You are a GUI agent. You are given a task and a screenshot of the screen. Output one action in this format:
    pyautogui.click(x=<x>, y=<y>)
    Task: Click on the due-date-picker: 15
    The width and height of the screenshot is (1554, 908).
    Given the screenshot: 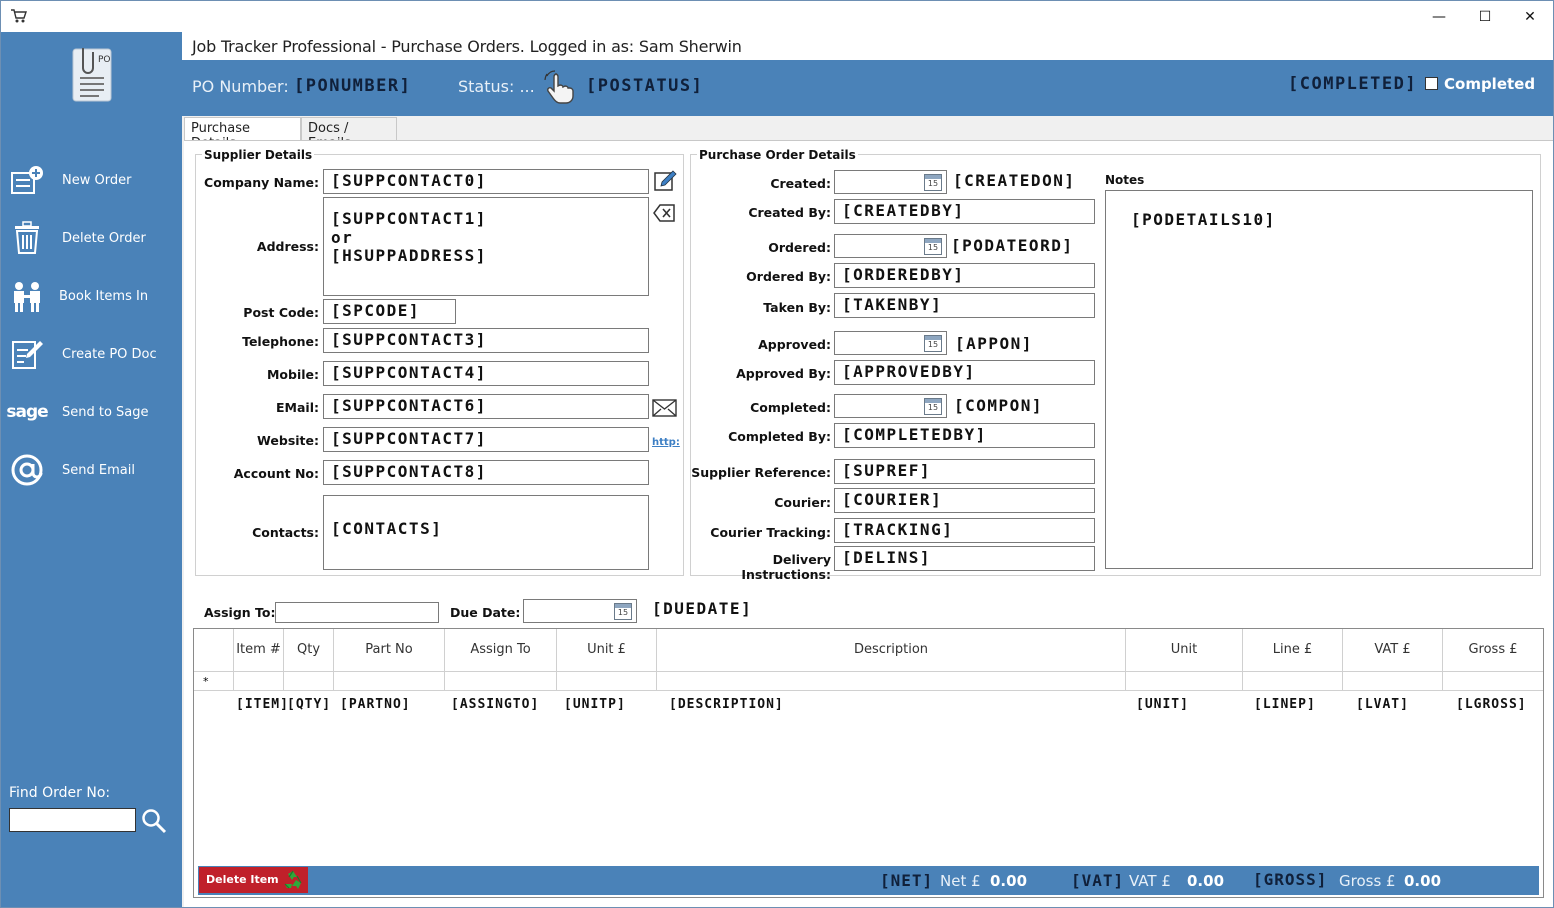 What is the action you would take?
    pyautogui.click(x=580, y=611)
    